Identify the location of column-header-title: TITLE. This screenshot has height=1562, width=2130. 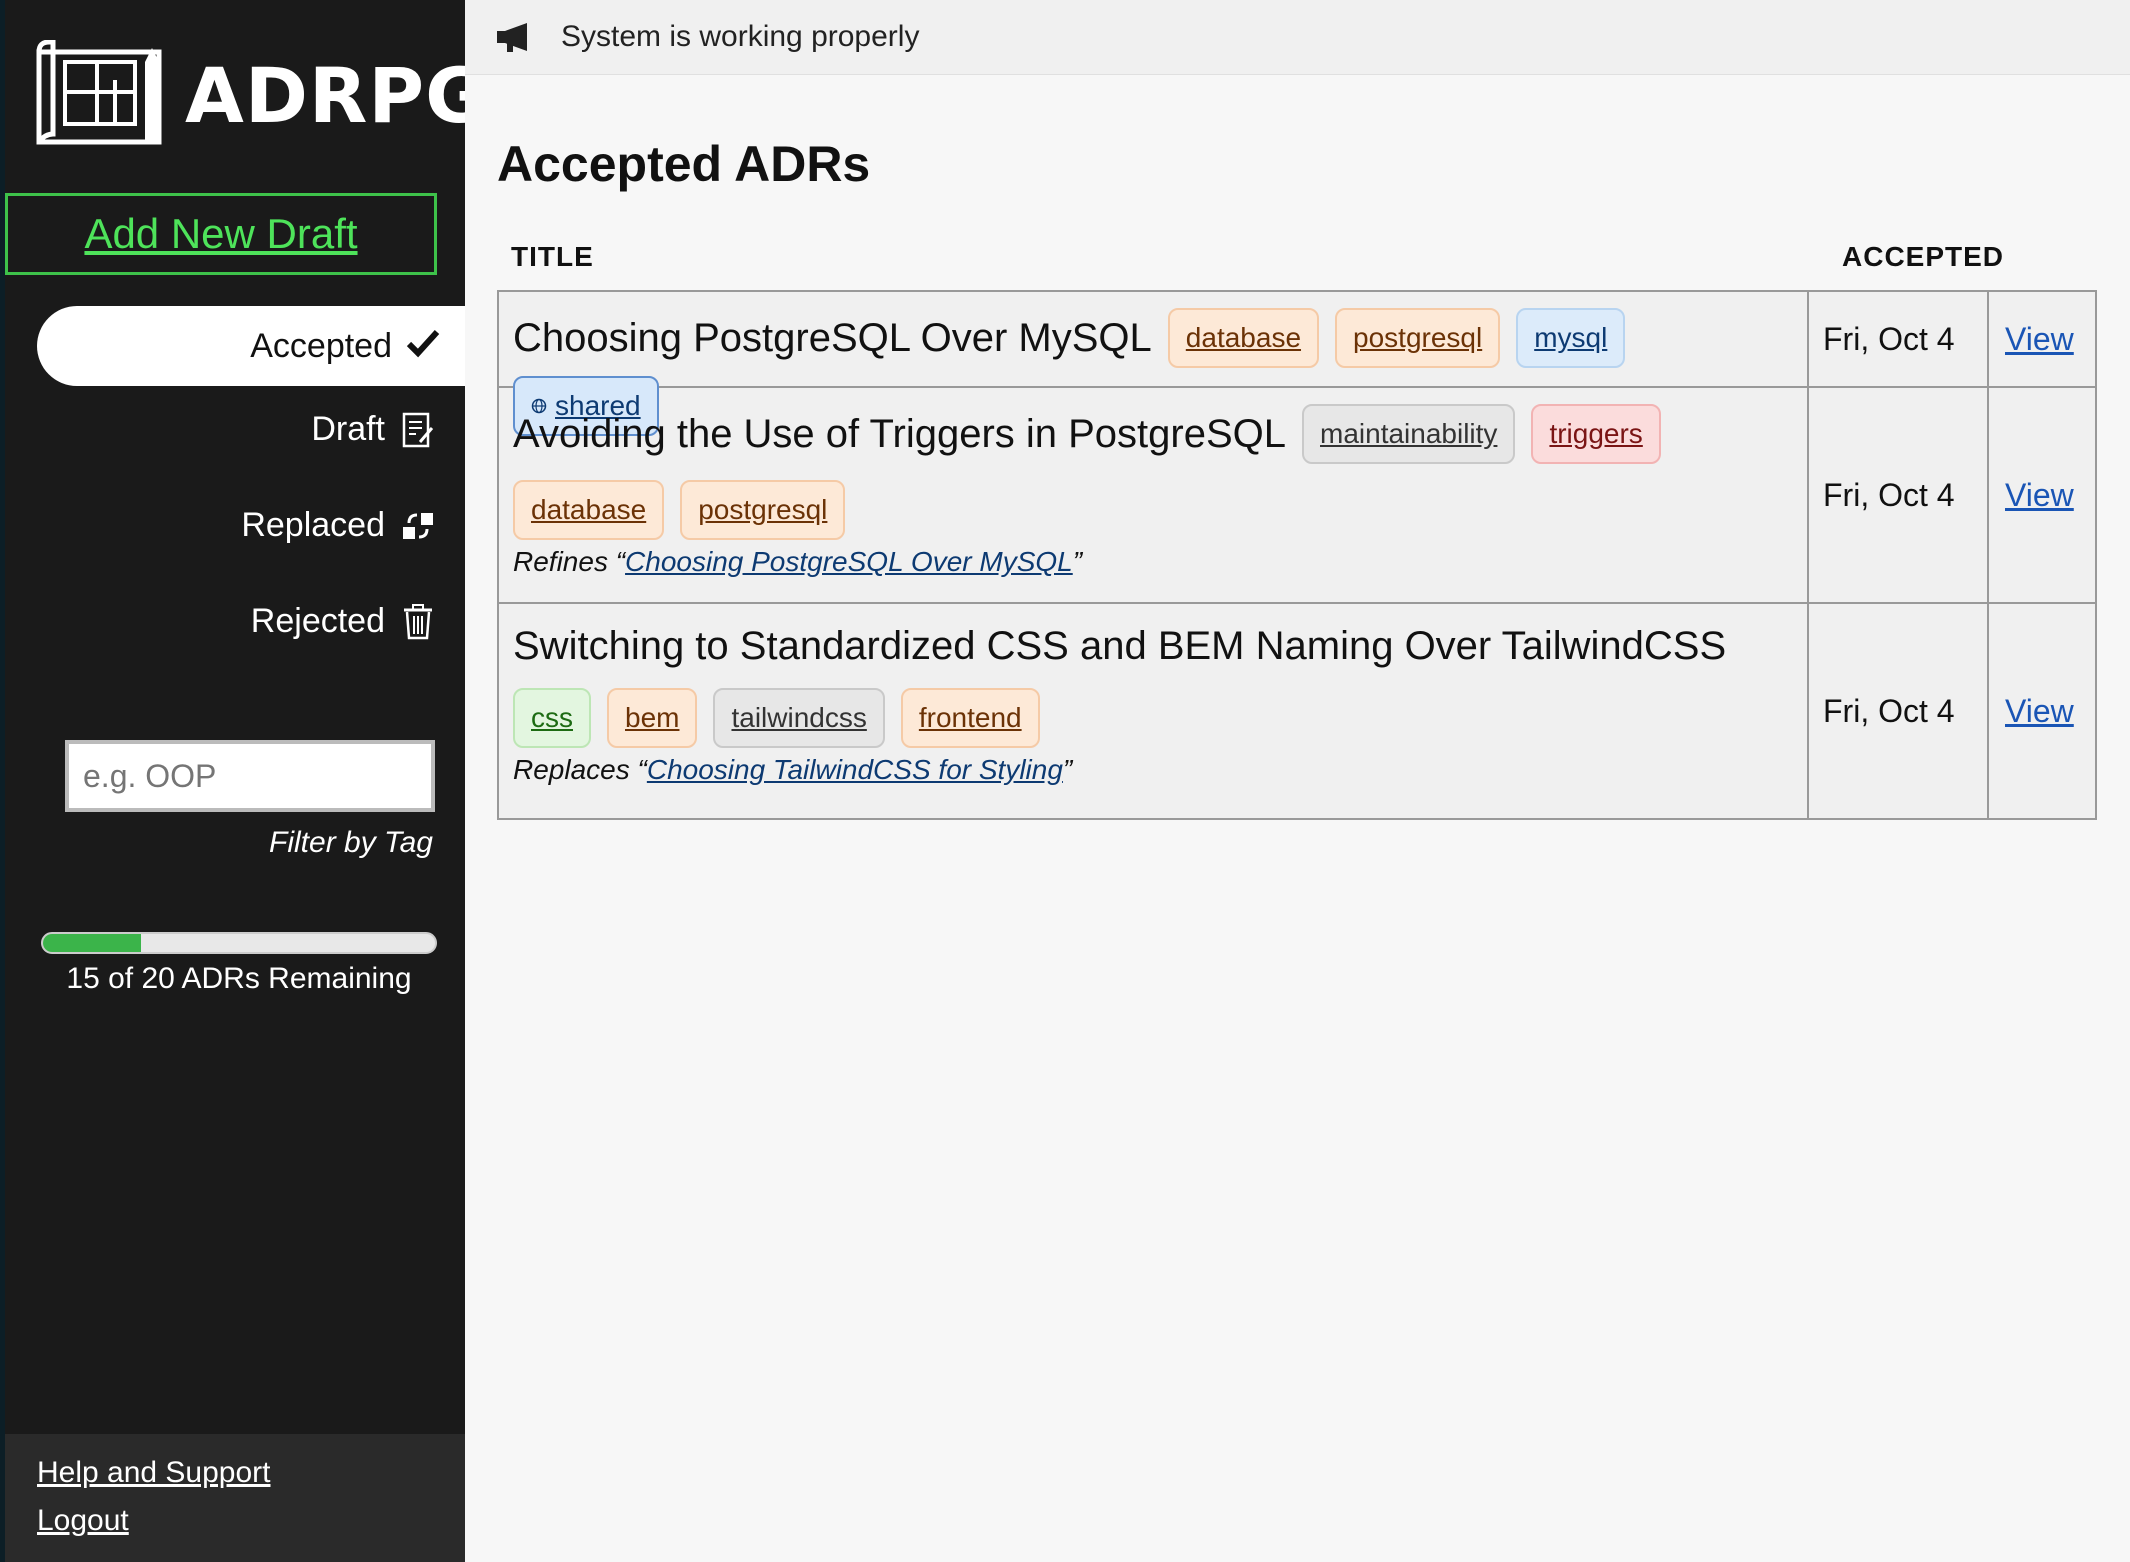
(552, 257).